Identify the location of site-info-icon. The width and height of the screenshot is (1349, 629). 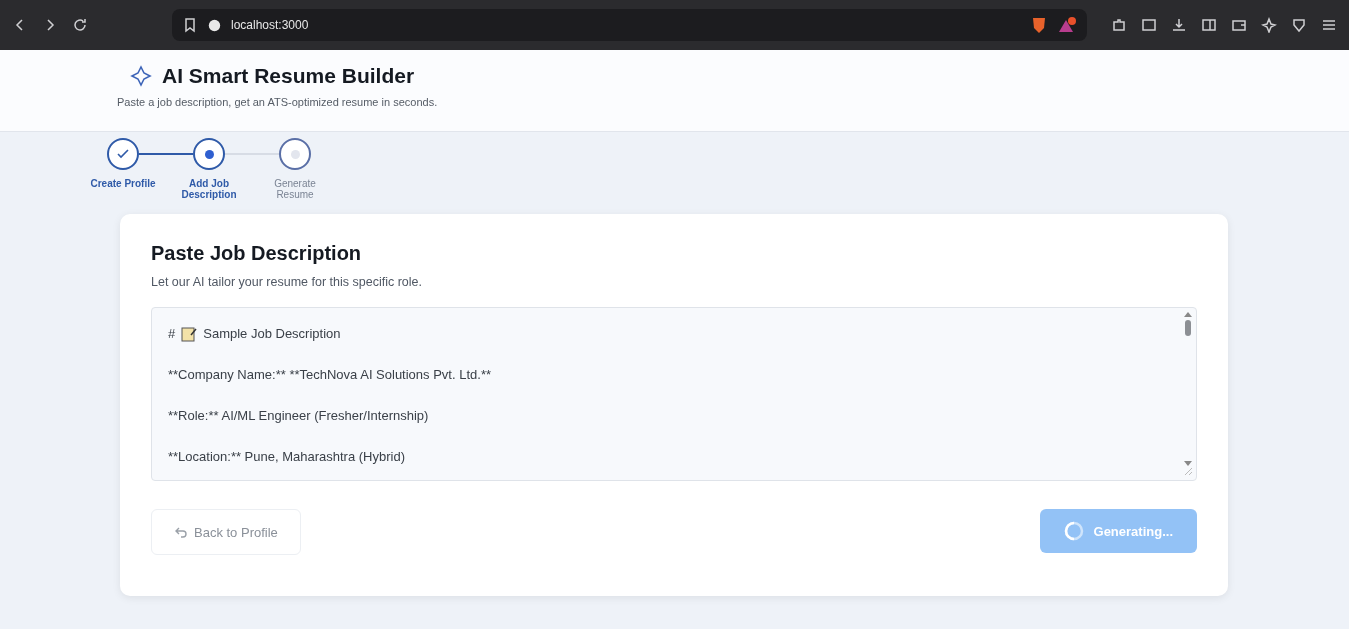
(214, 25).